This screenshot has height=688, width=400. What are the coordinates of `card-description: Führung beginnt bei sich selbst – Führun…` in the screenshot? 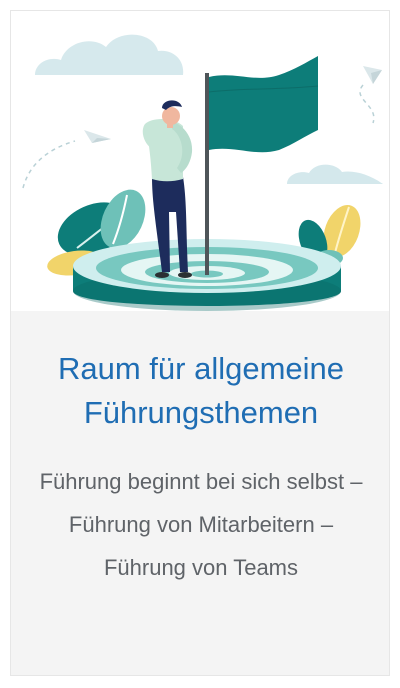 It's located at (201, 524).